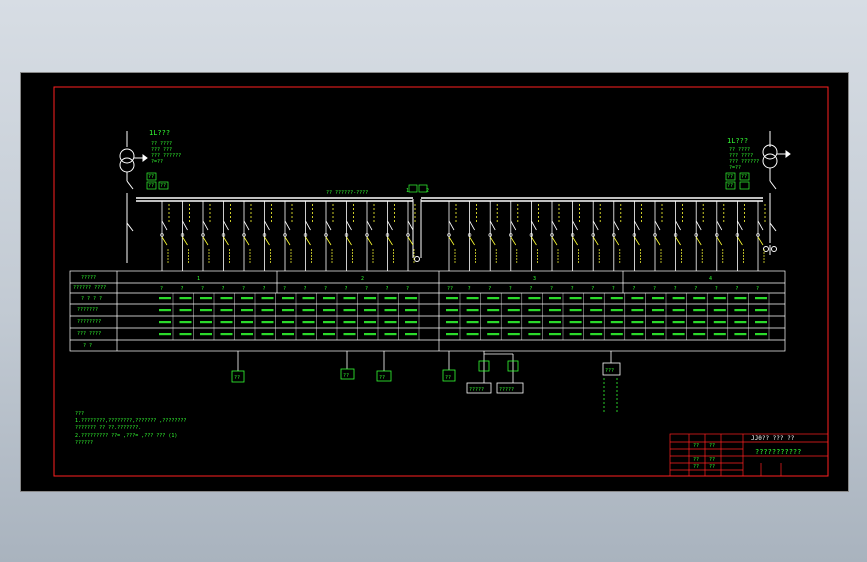  What do you see at coordinates (130, 231) in the screenshot?
I see `left-incomer-line` at bounding box center [130, 231].